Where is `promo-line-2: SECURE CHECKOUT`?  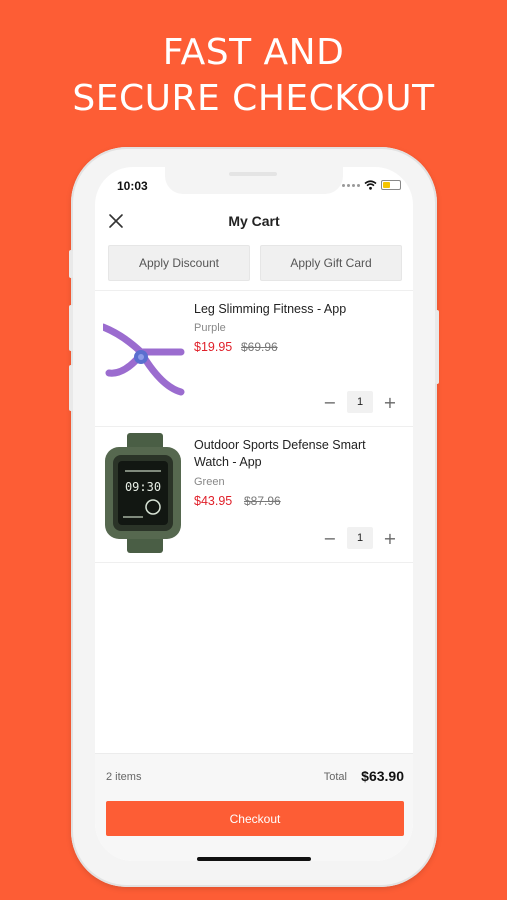
promo-line-2: SECURE CHECKOUT is located at coordinates (253, 98).